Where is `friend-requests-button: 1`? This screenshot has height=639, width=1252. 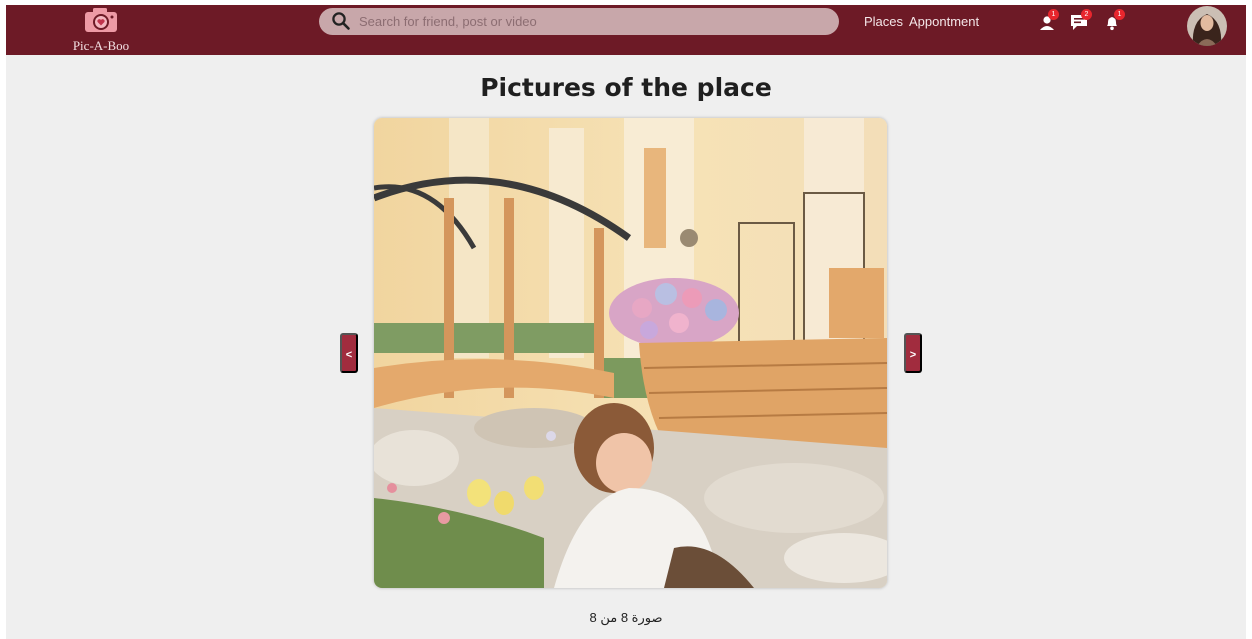
friend-requests-button: 1 is located at coordinates (1048, 20).